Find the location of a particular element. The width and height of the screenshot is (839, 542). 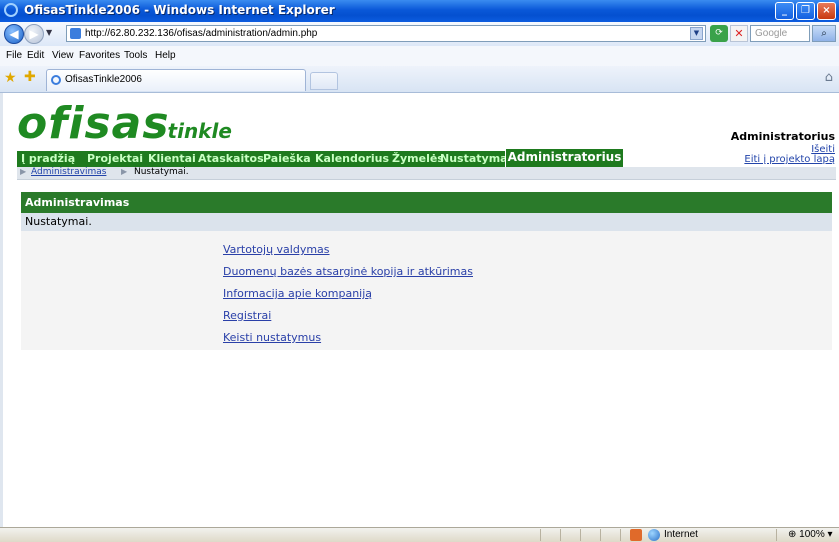

logo-suffix: tinkle is located at coordinates (199, 131).